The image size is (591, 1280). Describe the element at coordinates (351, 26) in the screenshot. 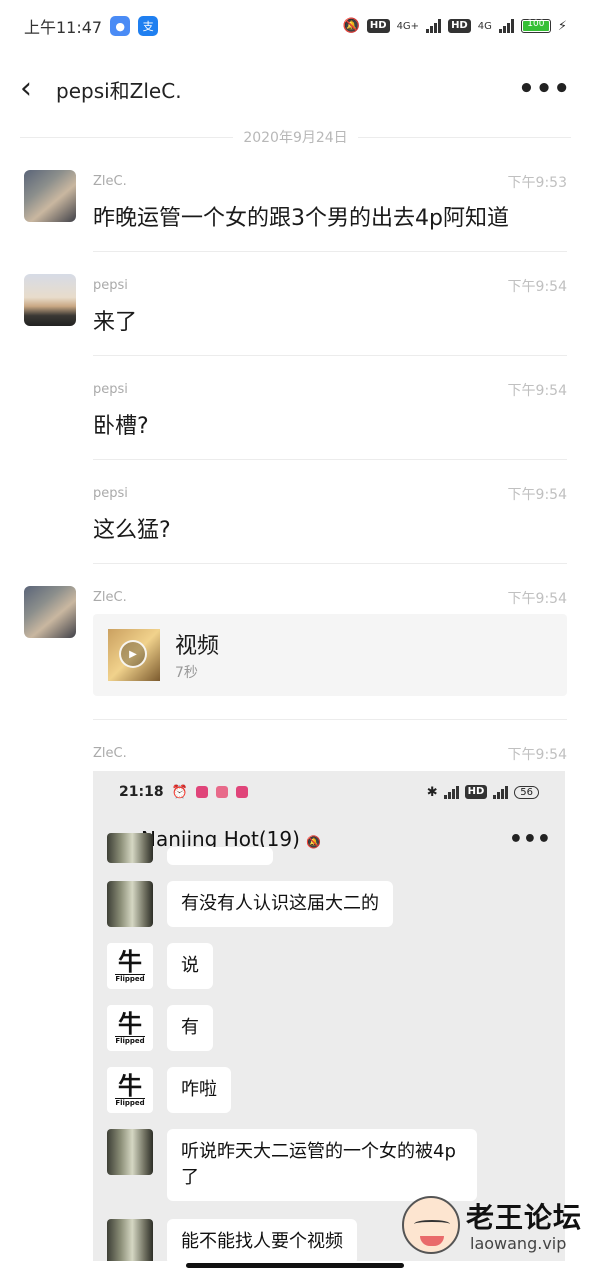

I see `mute-icon: 🔕` at that location.